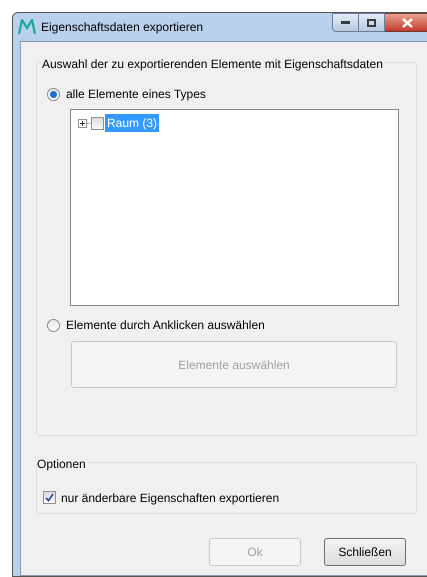 Image resolution: width=427 pixels, height=577 pixels. I want to click on radio-label: alle Elemente eines Types, so click(136, 94).